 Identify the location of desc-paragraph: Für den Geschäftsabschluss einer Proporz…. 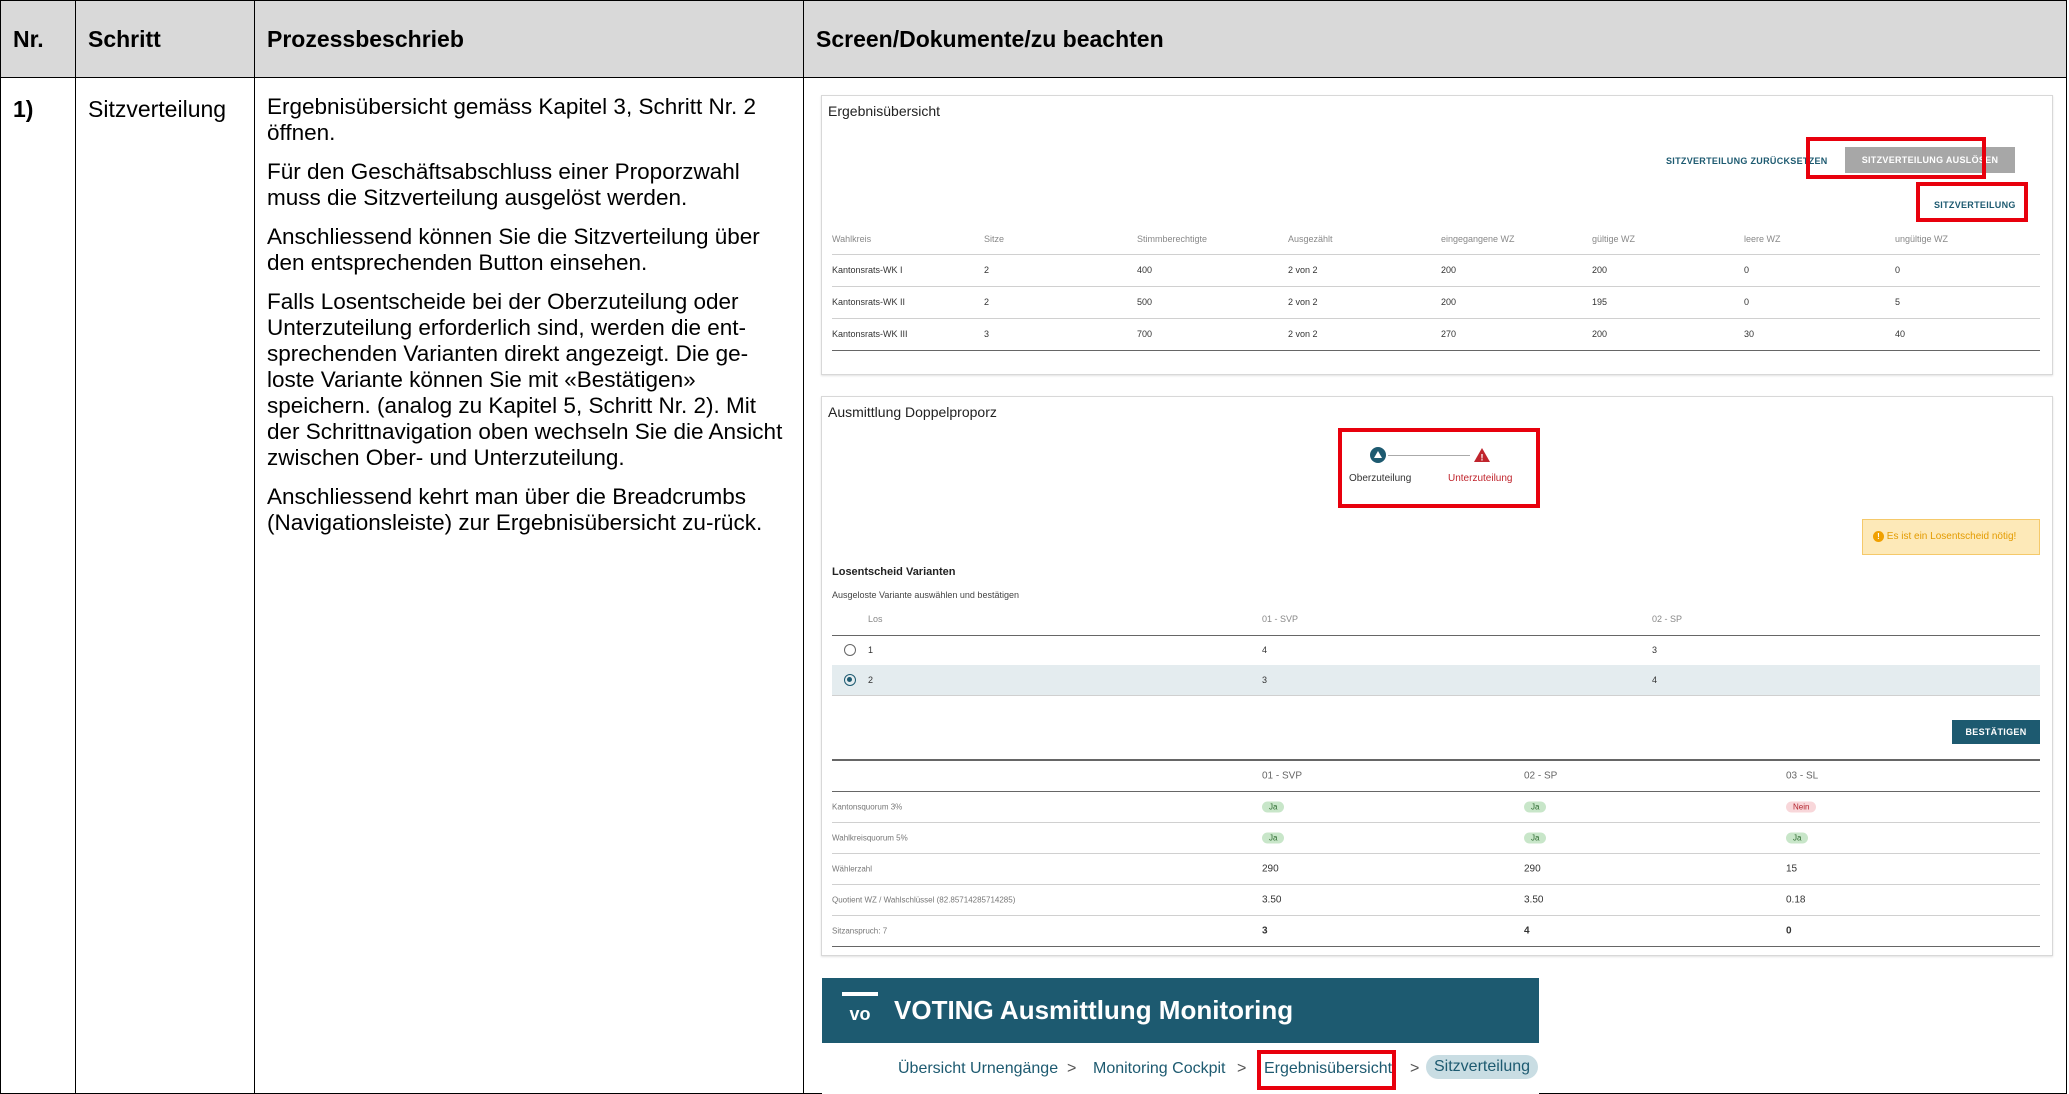
(503, 184).